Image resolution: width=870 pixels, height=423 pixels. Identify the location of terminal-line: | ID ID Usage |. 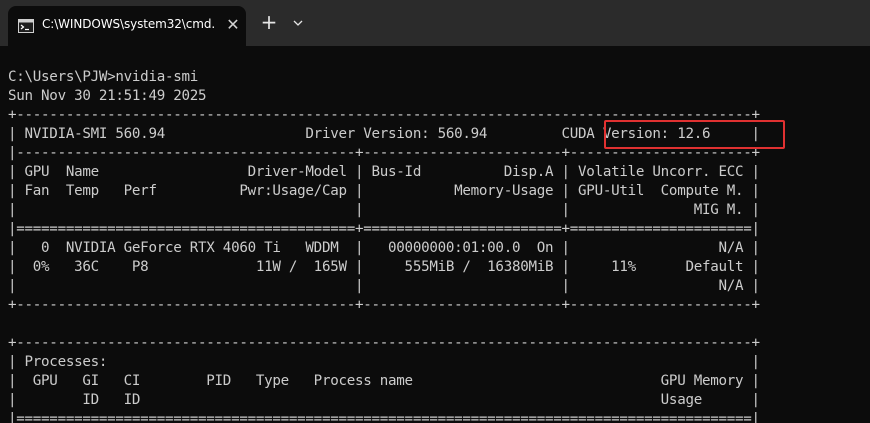
(384, 400).